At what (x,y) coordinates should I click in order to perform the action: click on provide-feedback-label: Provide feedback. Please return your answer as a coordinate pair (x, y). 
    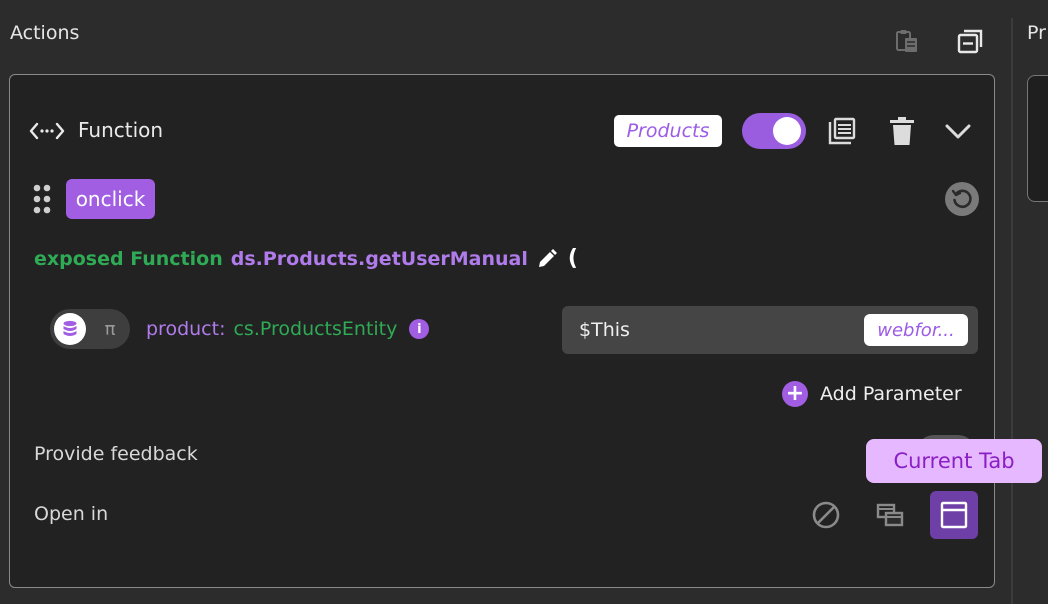
    Looking at the image, I should click on (116, 454).